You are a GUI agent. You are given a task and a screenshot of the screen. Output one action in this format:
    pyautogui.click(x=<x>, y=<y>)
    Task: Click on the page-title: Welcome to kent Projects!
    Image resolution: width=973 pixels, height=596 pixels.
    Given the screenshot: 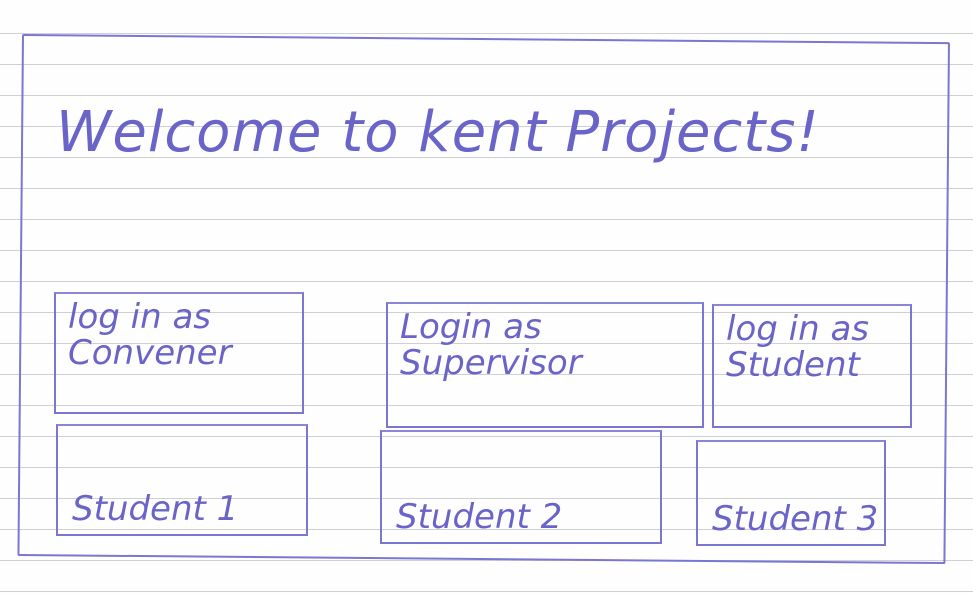 What is the action you would take?
    pyautogui.click(x=438, y=132)
    